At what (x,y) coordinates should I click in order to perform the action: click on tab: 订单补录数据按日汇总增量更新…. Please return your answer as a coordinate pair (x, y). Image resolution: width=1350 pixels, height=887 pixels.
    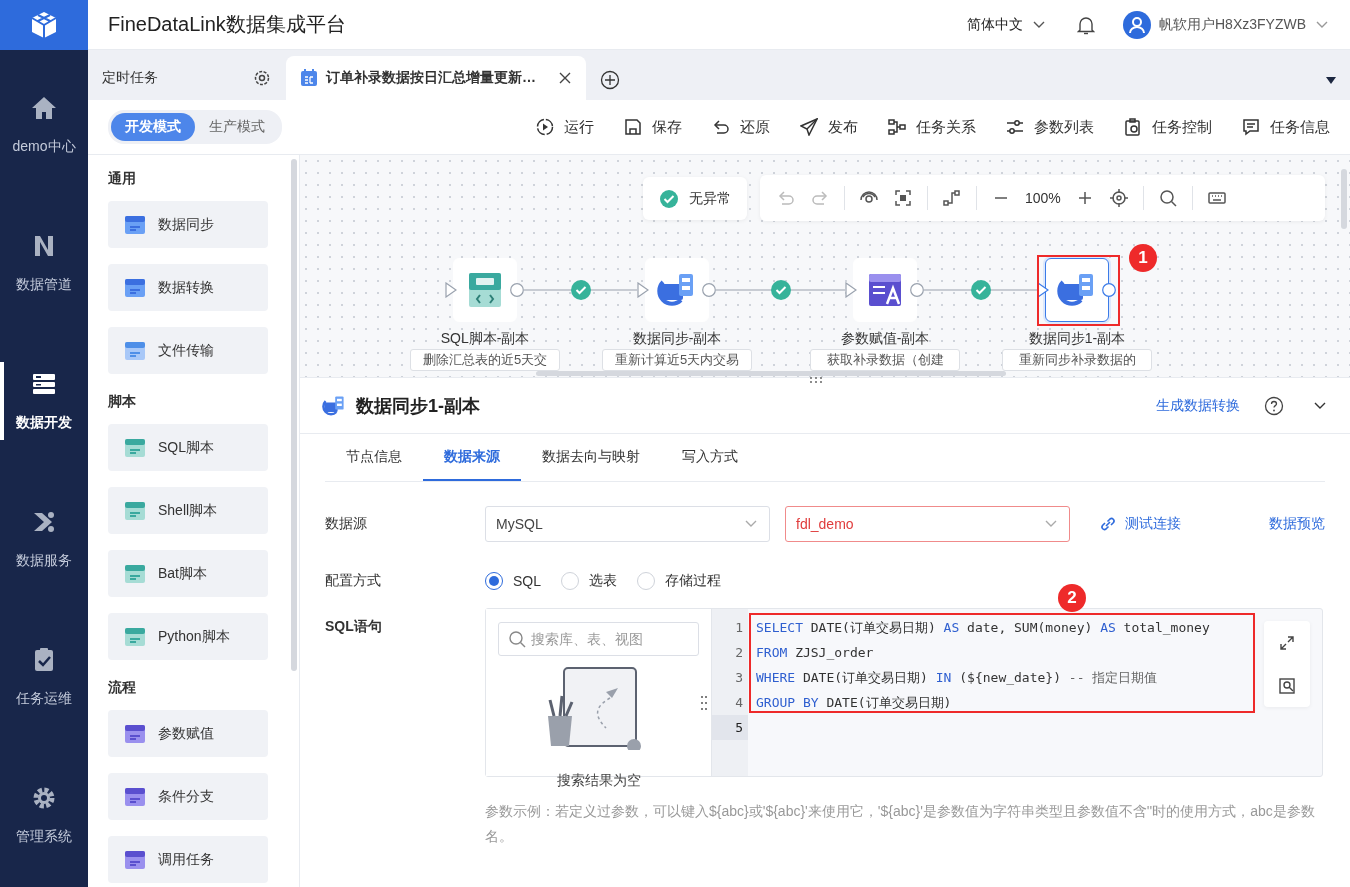
    Looking at the image, I should click on (436, 78).